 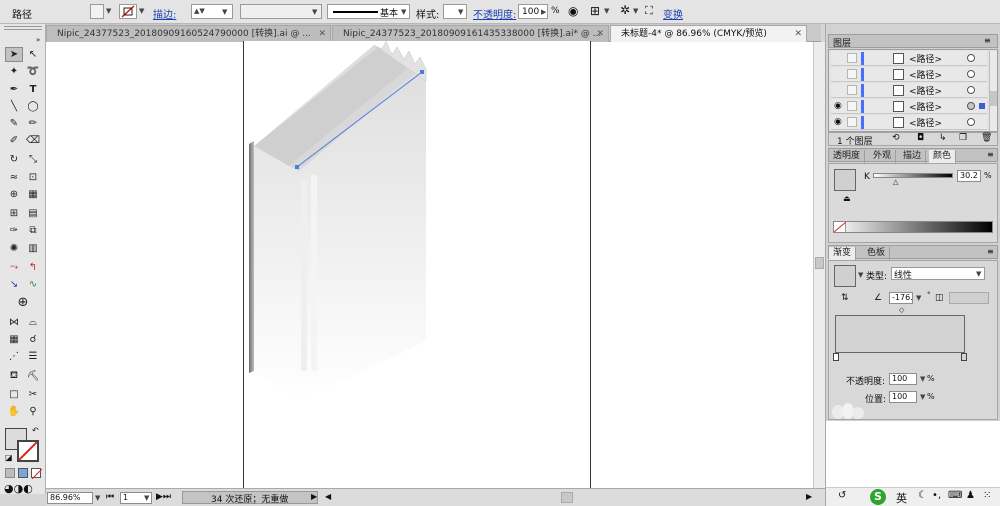 What do you see at coordinates (987, 495) in the screenshot?
I see `settings-grid-icon: ⁙` at bounding box center [987, 495].